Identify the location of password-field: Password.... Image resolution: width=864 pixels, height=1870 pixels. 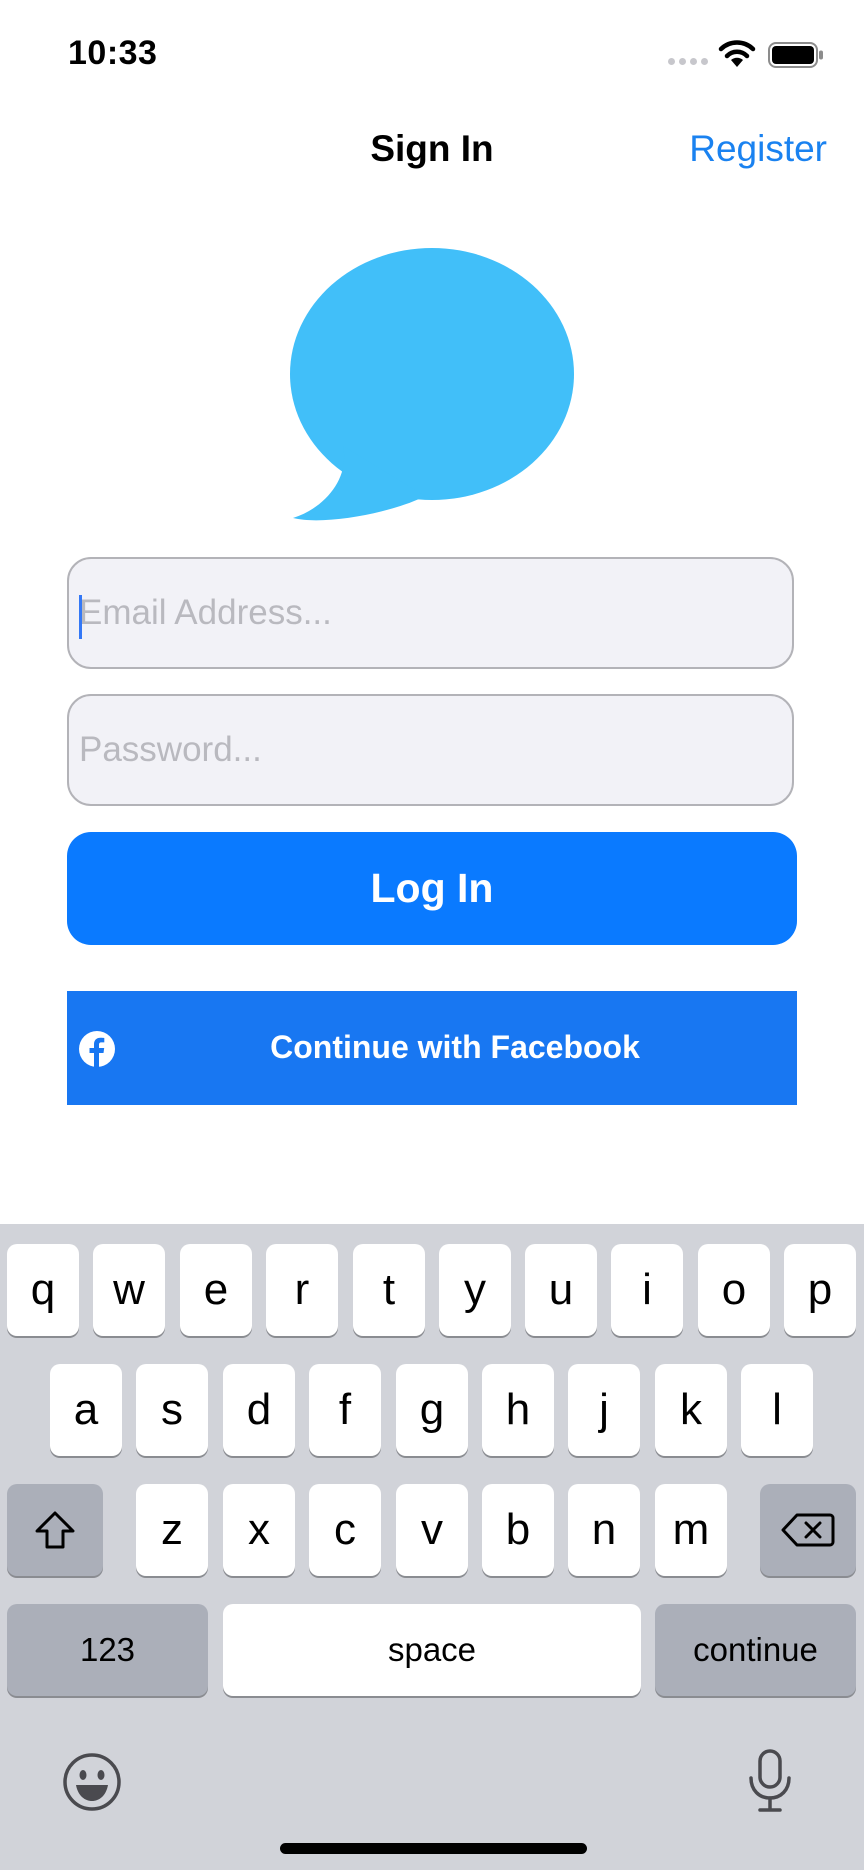
(430, 750).